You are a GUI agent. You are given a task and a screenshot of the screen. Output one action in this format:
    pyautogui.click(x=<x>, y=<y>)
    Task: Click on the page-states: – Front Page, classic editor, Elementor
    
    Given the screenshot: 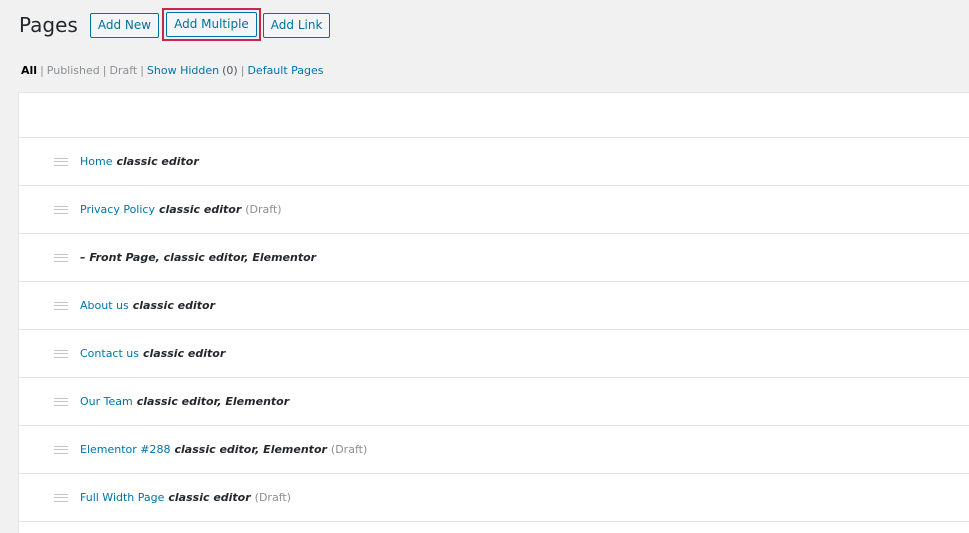 What is the action you would take?
    pyautogui.click(x=198, y=257)
    